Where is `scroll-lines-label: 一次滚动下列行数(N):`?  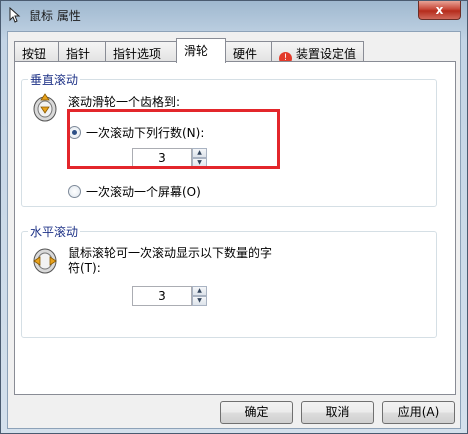 scroll-lines-label: 一次滚动下列行数(N): is located at coordinates (145, 133).